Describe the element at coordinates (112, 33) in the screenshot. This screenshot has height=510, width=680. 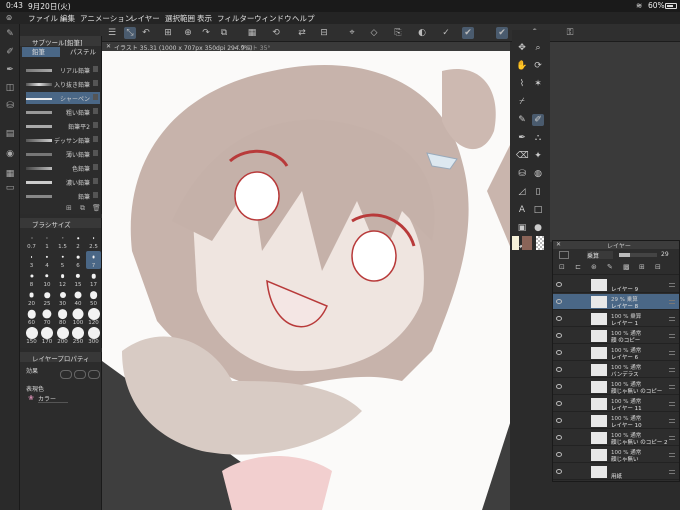
I see `menu-icon: ☰` at that location.